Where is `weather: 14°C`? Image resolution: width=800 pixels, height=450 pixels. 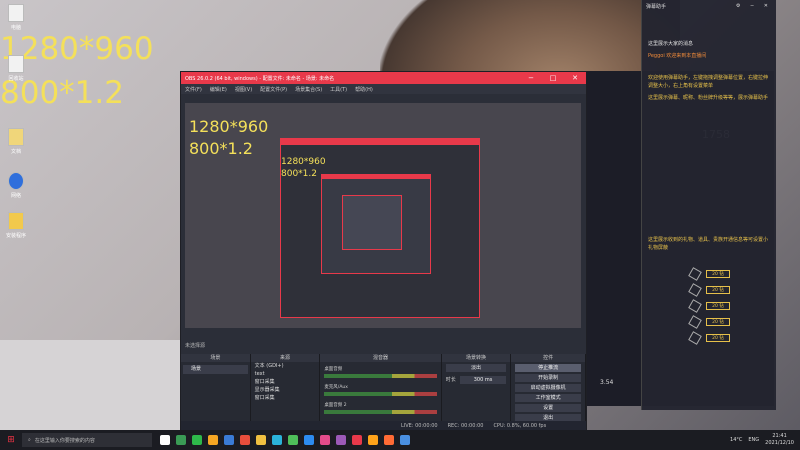
weather: 14°C is located at coordinates (736, 440).